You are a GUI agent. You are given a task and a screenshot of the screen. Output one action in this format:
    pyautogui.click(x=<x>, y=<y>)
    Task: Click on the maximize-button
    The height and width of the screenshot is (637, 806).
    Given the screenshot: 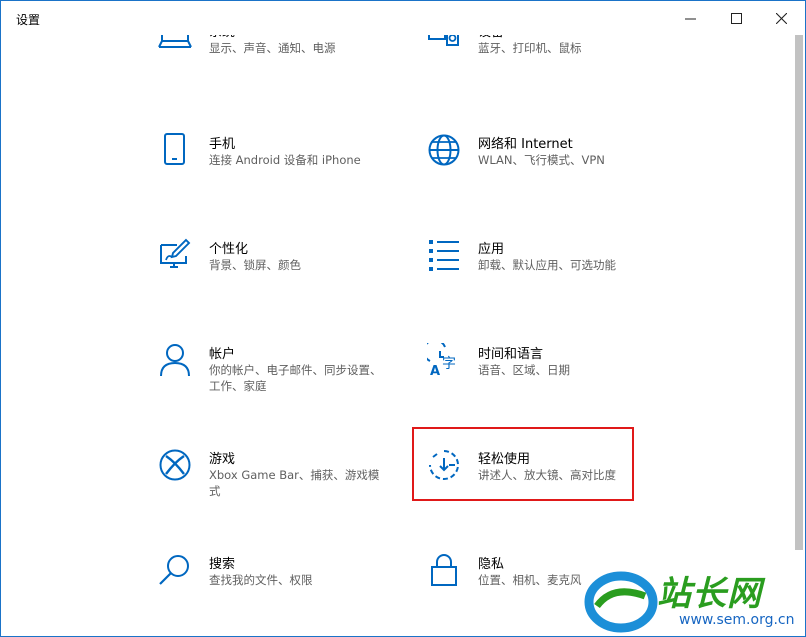 What is the action you would take?
    pyautogui.click(x=736, y=18)
    